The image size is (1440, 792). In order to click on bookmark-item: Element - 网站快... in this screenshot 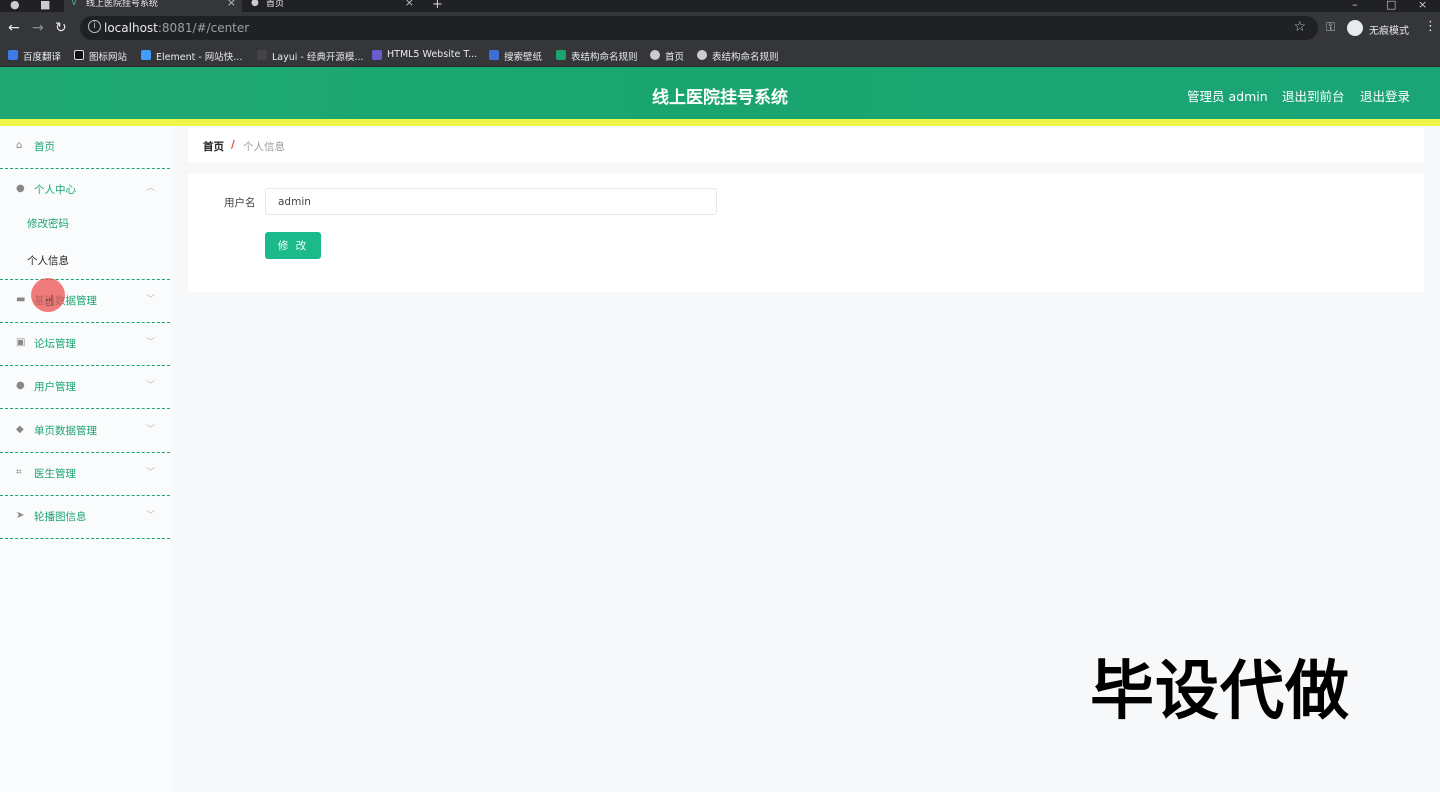, I will do `click(191, 56)`.